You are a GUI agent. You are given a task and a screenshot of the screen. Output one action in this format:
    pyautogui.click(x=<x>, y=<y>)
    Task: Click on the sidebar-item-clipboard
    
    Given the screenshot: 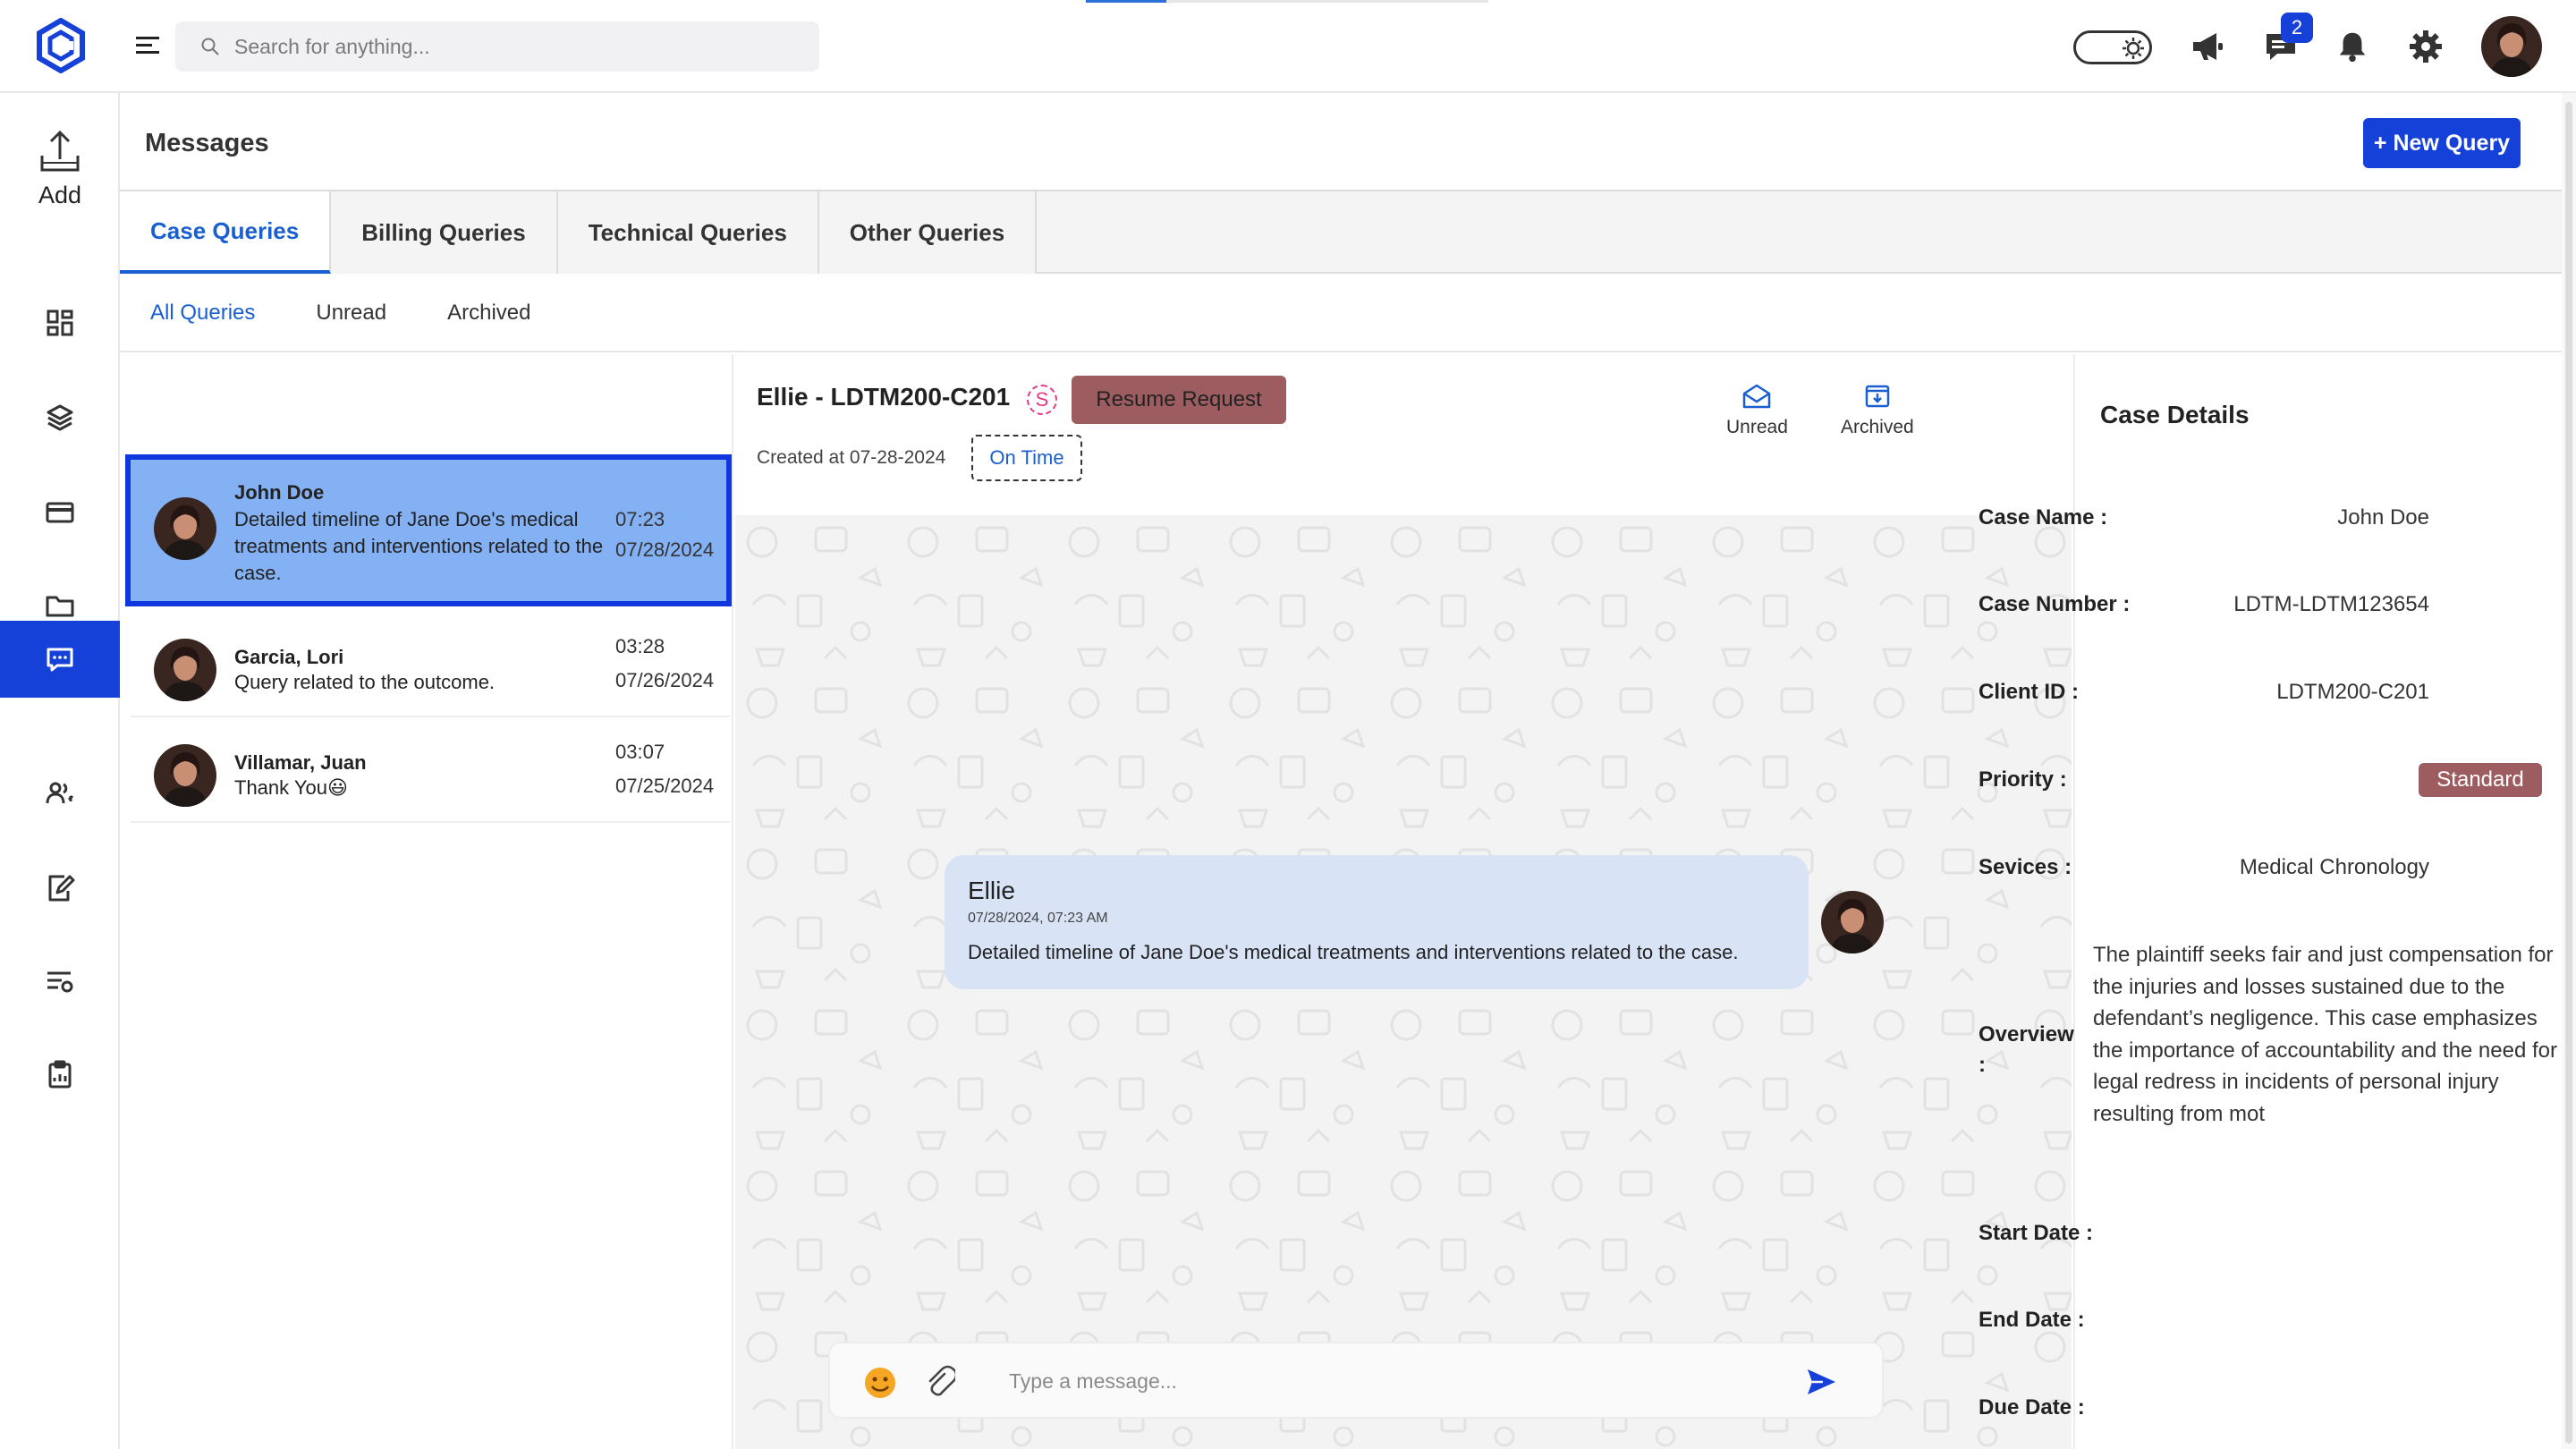 What is the action you would take?
    pyautogui.click(x=60, y=1074)
    